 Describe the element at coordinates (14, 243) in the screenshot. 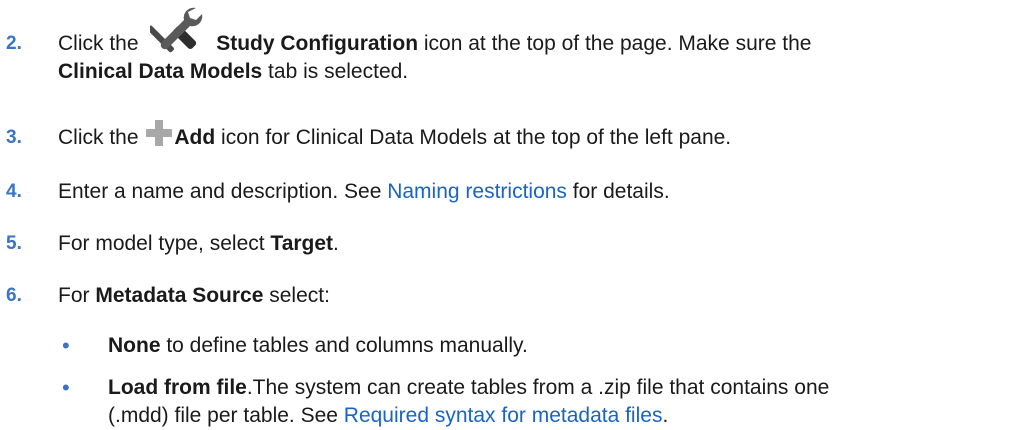

I see `step-number: 5.` at that location.